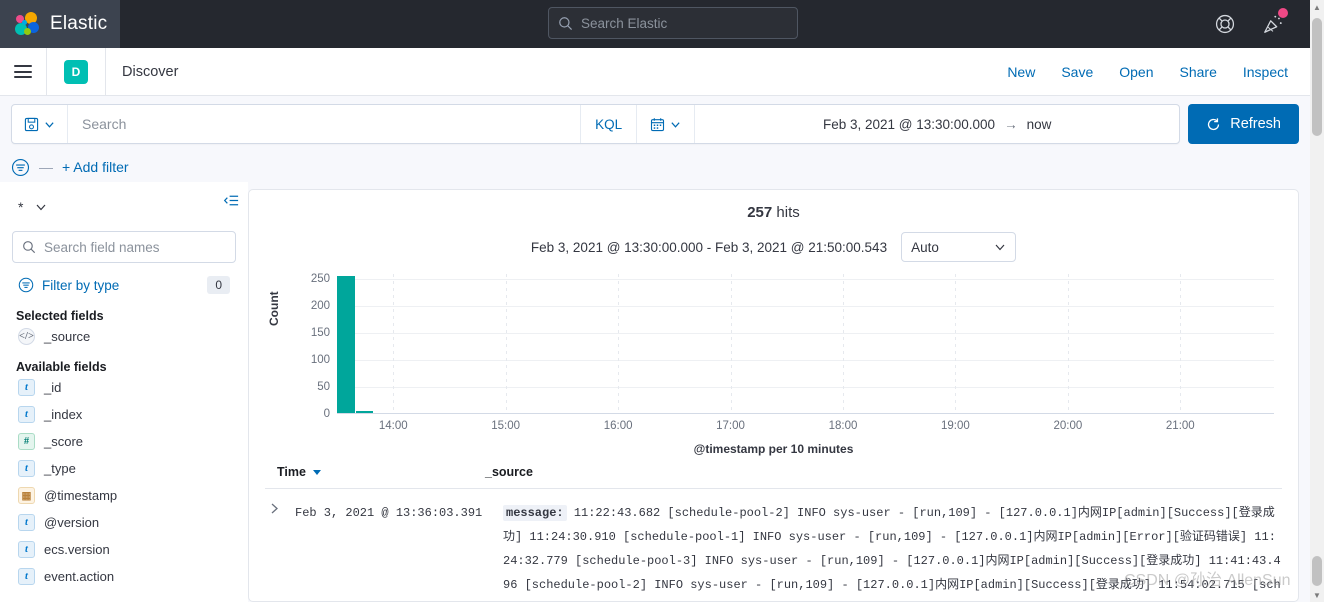  Describe the element at coordinates (1180, 426) in the screenshot. I see `chart-x-tick: 21:00` at that location.